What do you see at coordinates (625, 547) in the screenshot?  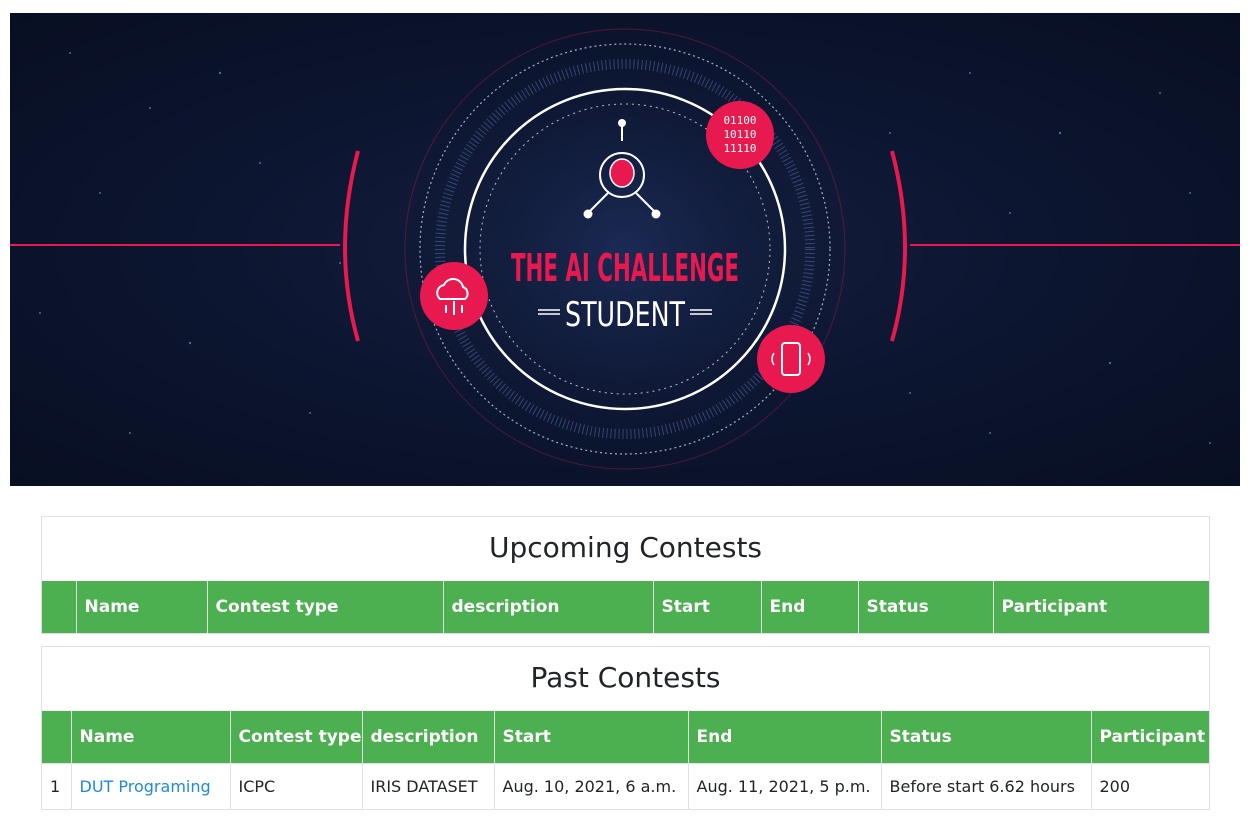 I see `upcoming-contests-title: Upcoming Contests` at bounding box center [625, 547].